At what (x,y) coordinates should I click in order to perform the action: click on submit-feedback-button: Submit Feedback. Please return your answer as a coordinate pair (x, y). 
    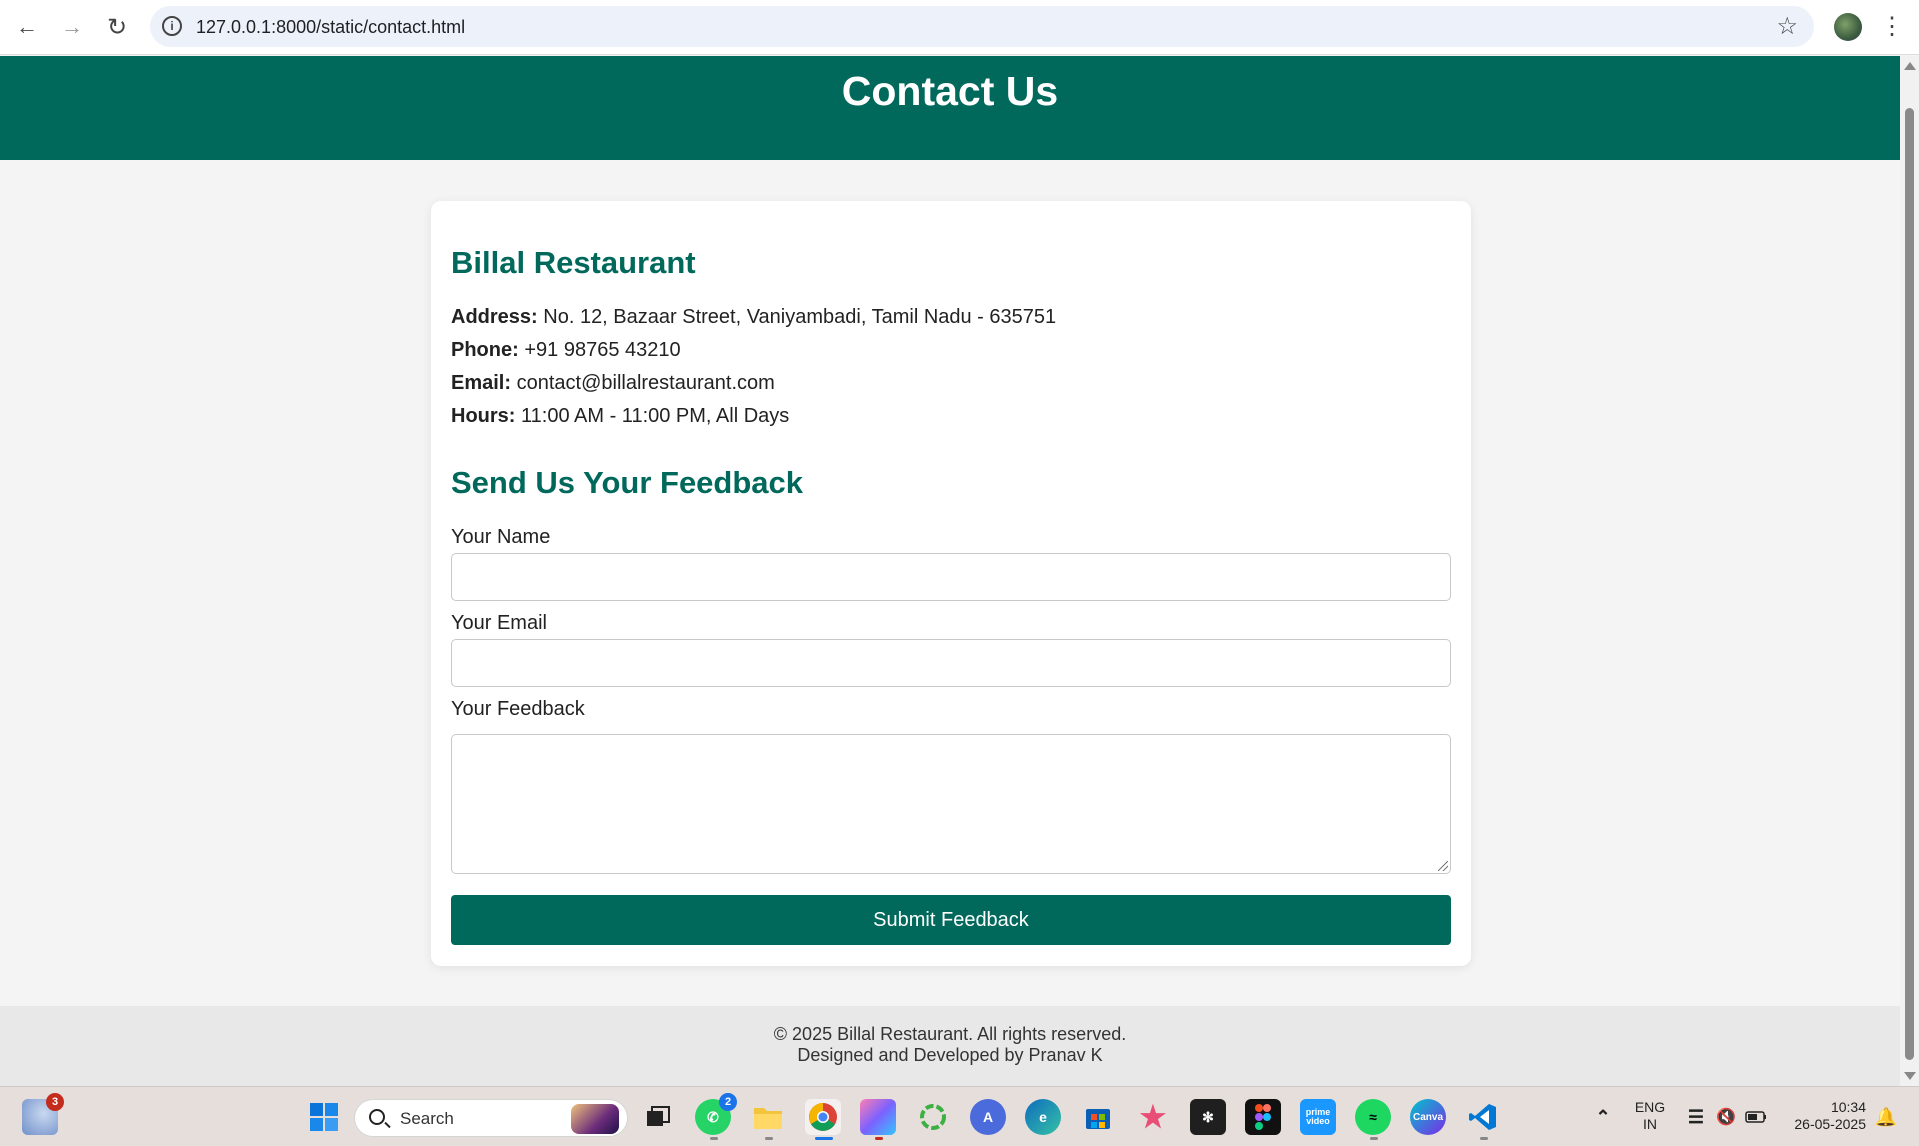
    Looking at the image, I should click on (951, 920).